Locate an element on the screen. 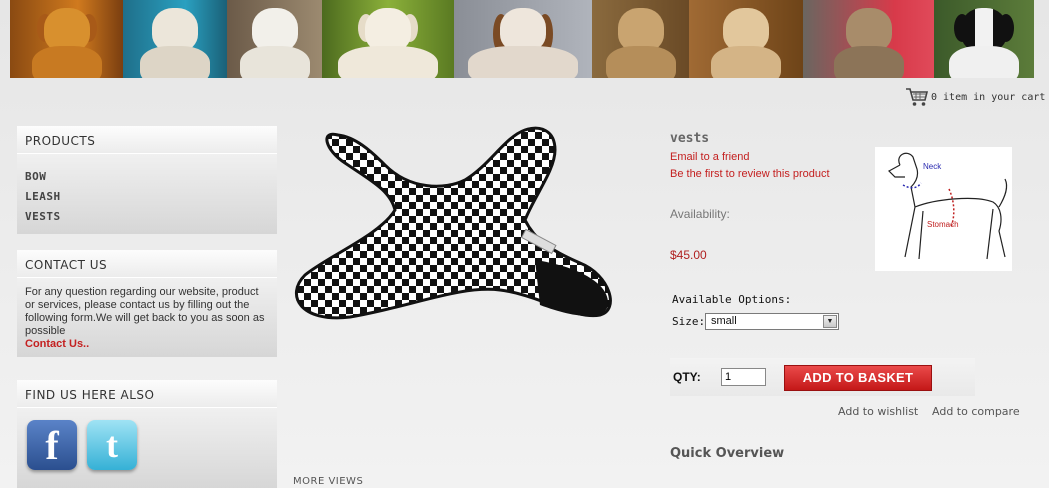 This screenshot has width=1049, height=488. dropdown-arrow-icon: ▼ is located at coordinates (830, 321).